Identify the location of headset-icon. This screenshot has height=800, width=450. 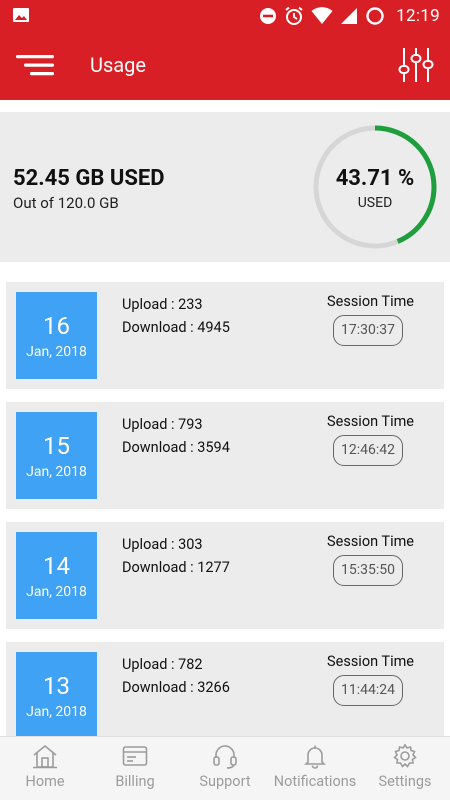
(225, 757).